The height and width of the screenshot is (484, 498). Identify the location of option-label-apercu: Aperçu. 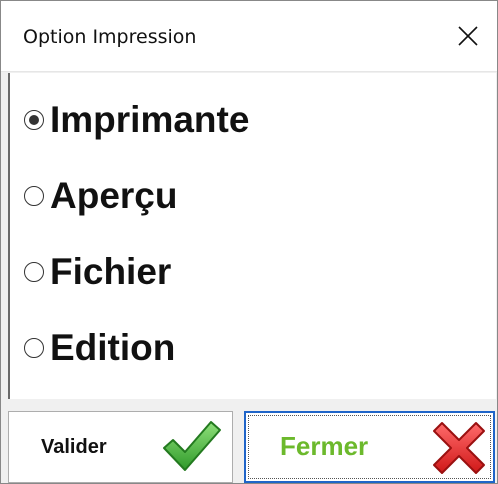
(114, 195).